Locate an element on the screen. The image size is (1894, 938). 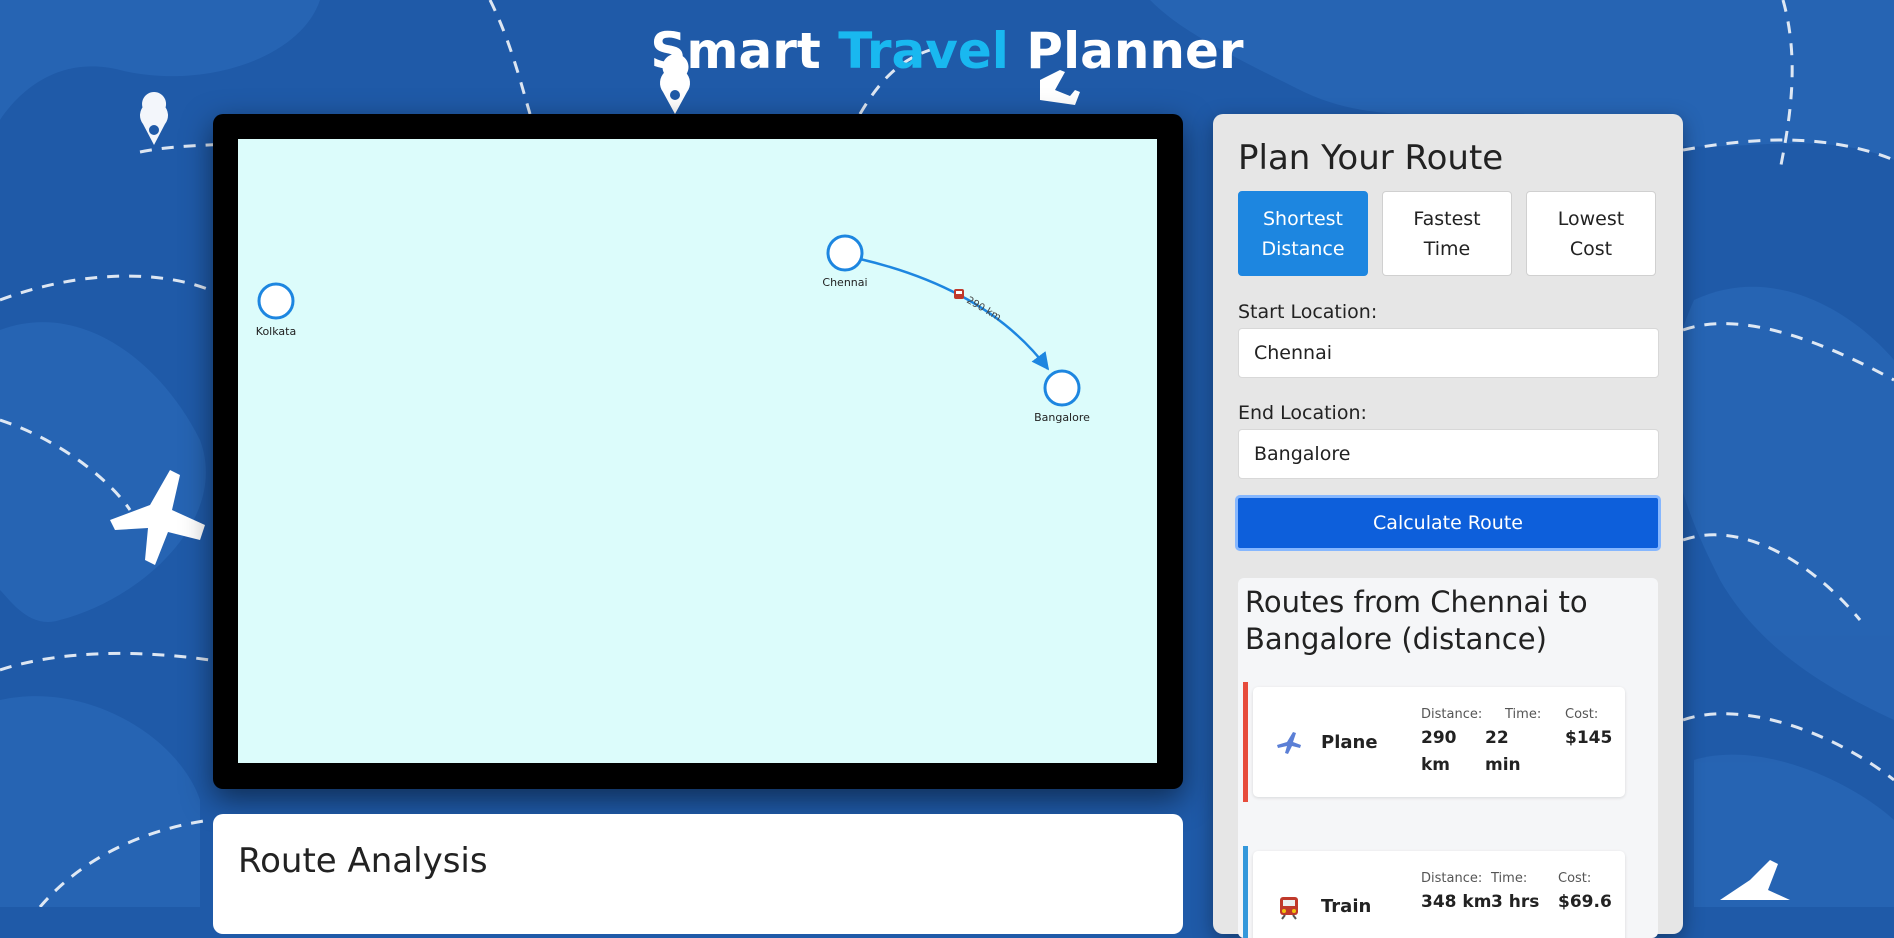
node-label-bangalore: Bangalore is located at coordinates (1062, 417).